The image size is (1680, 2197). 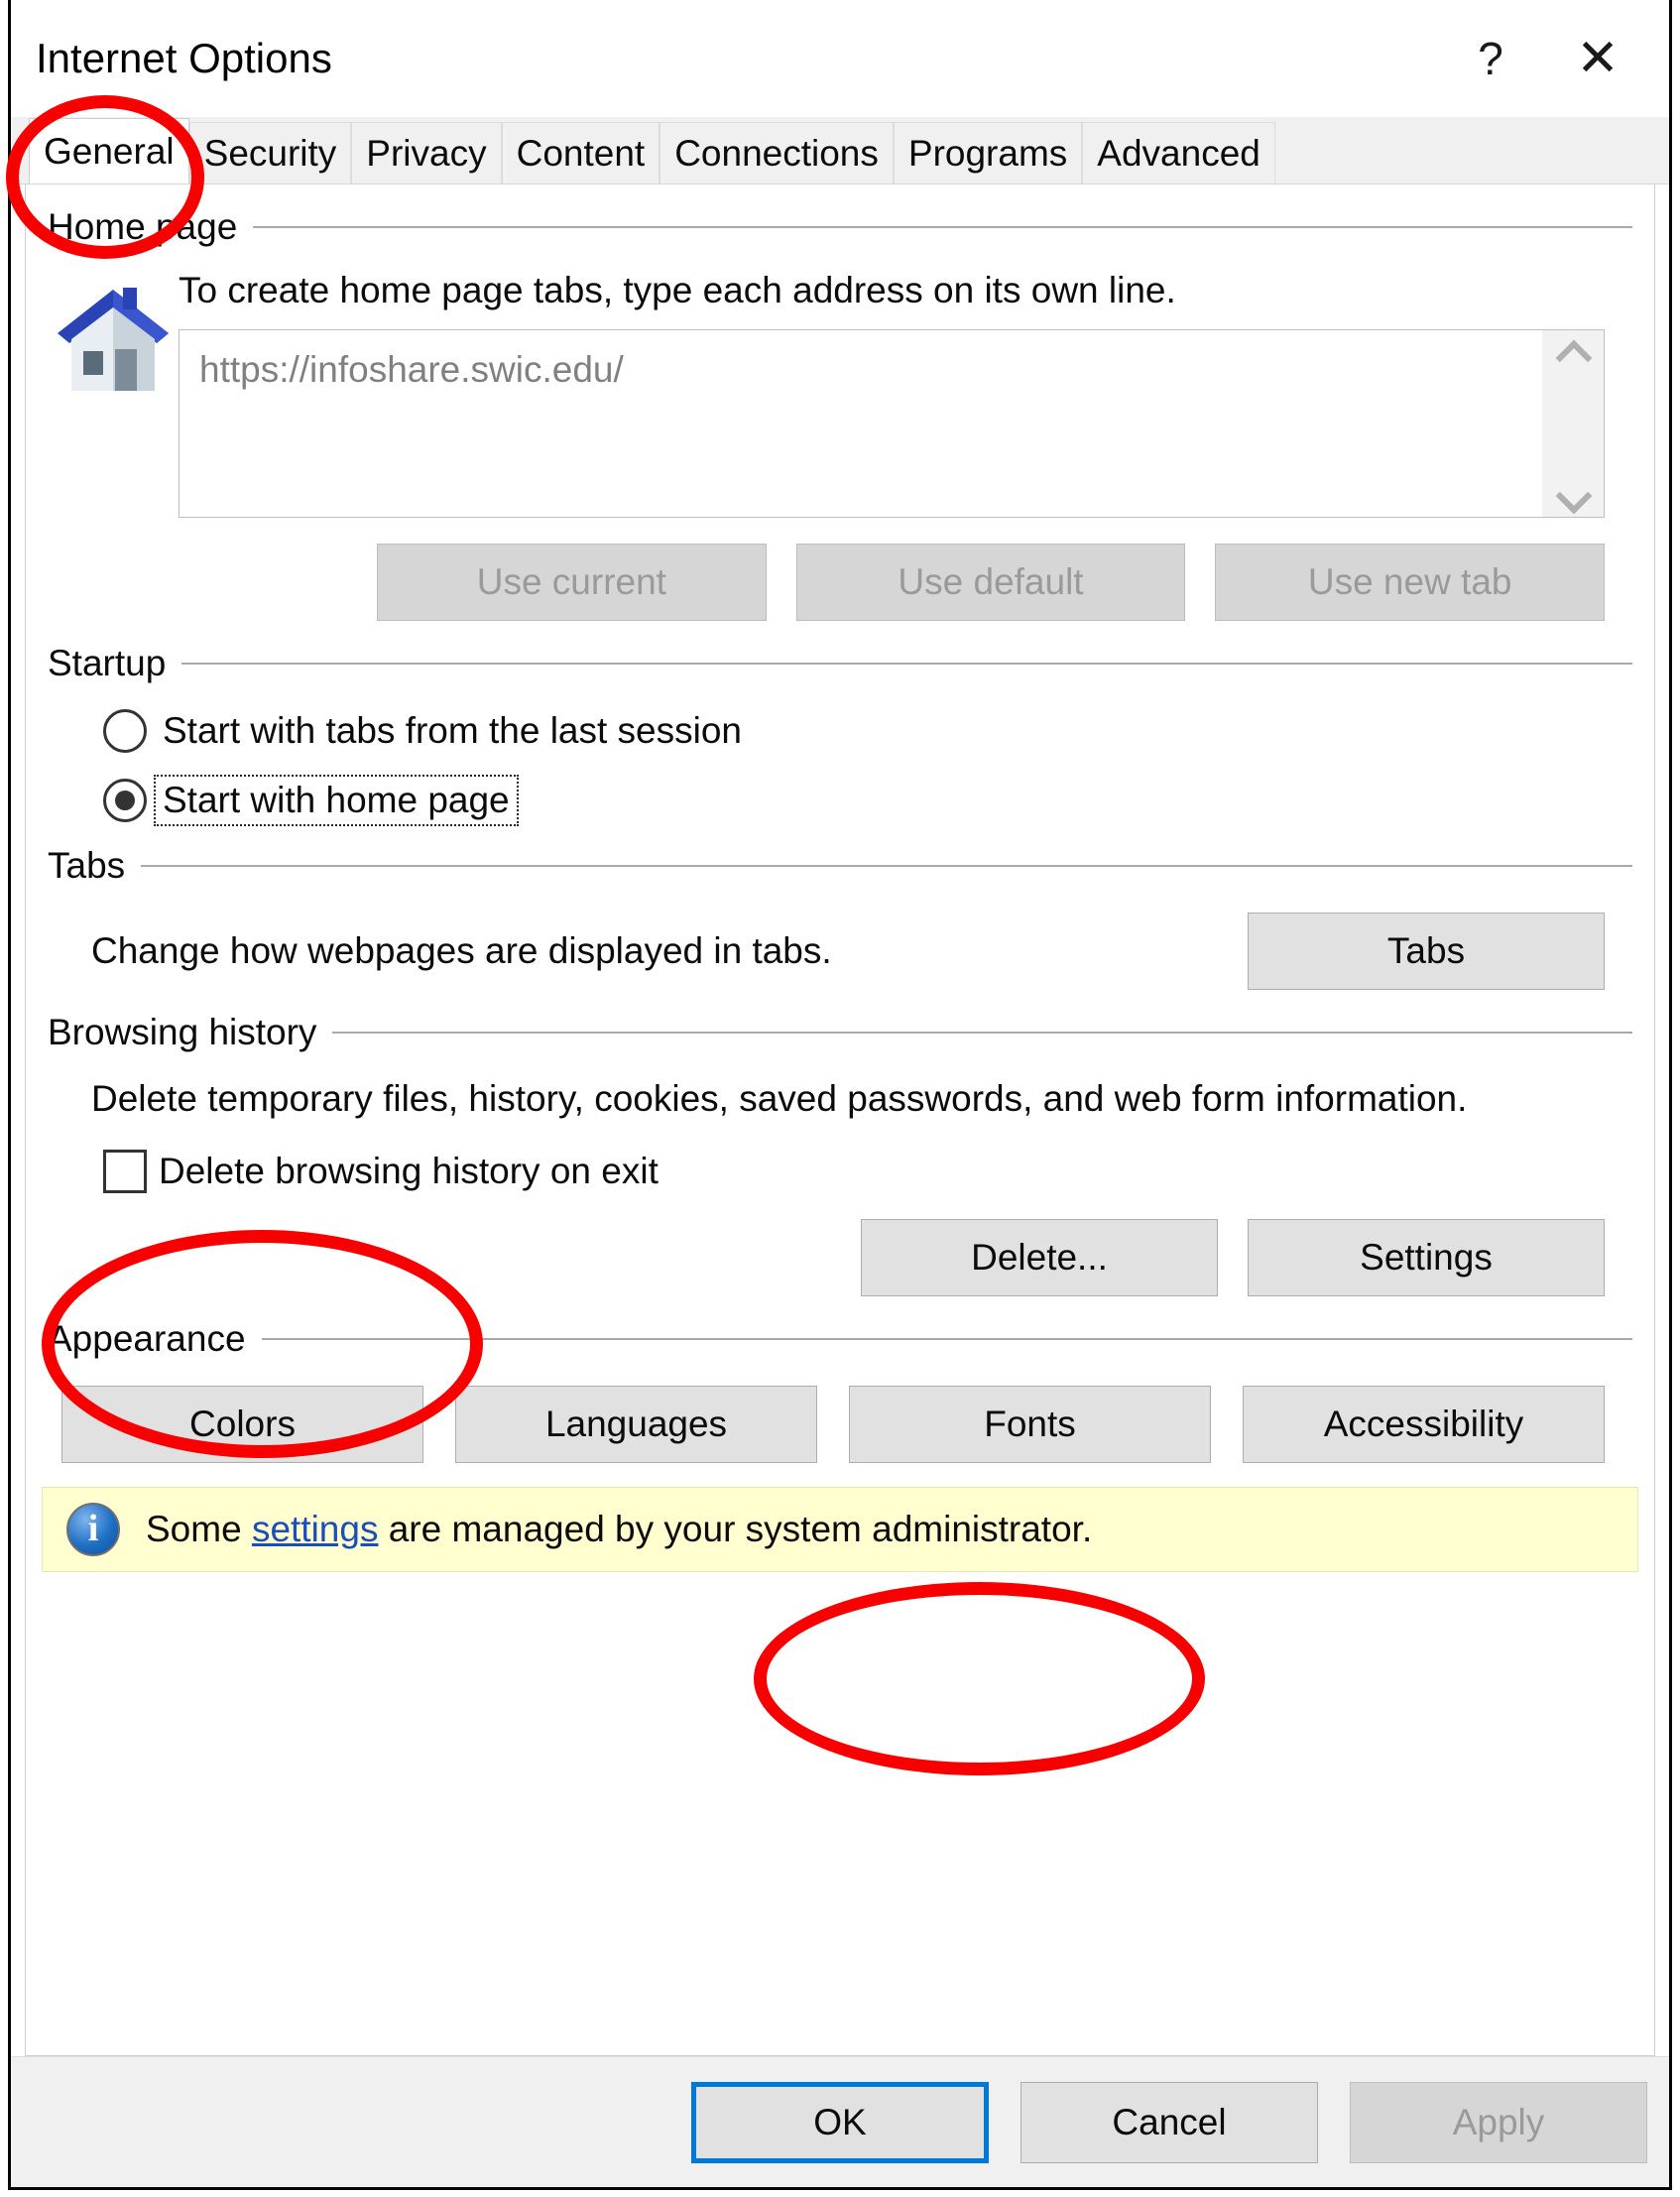 I want to click on startup-option-label: Start with tabs from the last session, so click(x=453, y=730).